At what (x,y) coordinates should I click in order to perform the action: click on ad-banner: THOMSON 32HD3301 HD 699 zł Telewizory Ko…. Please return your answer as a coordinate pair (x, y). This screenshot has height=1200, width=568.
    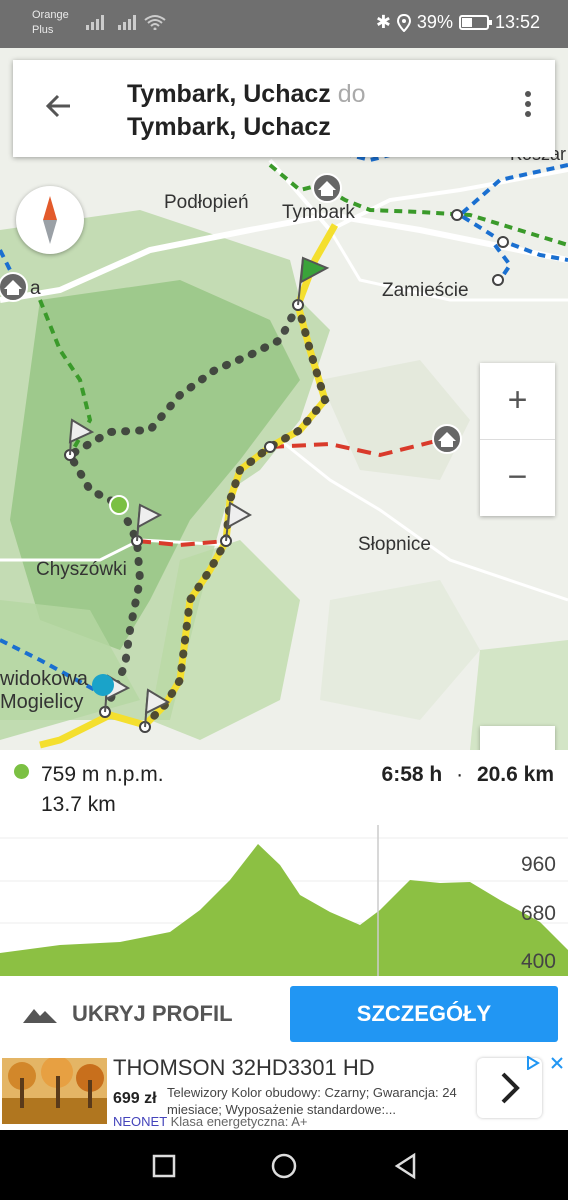
    Looking at the image, I should click on (284, 1091).